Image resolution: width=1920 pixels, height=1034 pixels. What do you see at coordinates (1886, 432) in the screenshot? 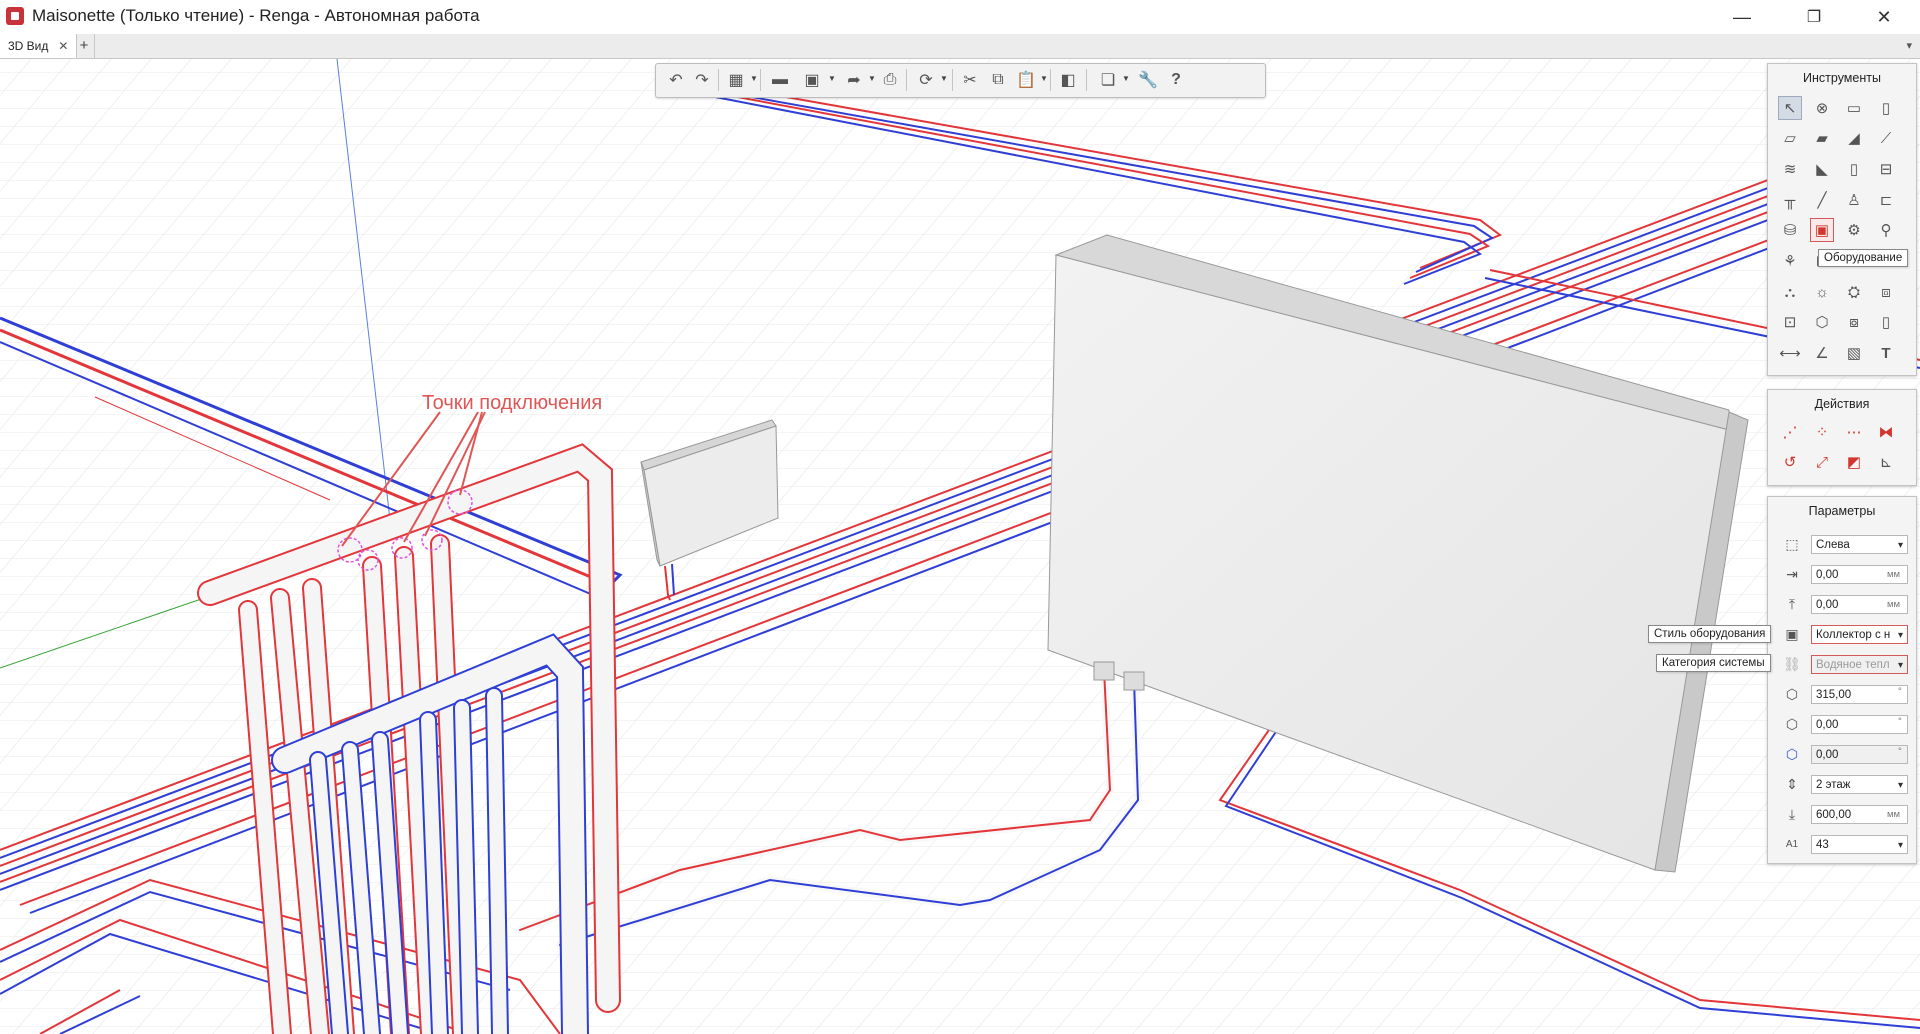
I see `mirror-action-icon: ⧓` at bounding box center [1886, 432].